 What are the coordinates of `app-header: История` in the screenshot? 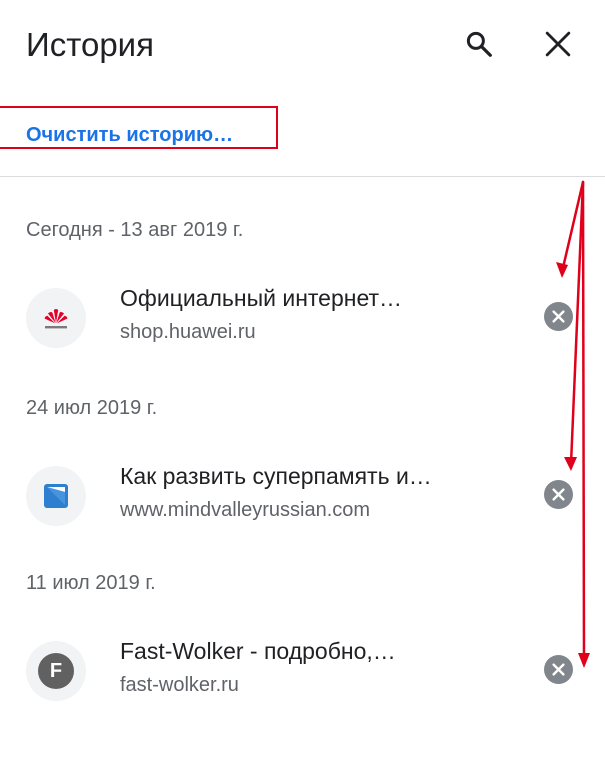 It's located at (302, 45).